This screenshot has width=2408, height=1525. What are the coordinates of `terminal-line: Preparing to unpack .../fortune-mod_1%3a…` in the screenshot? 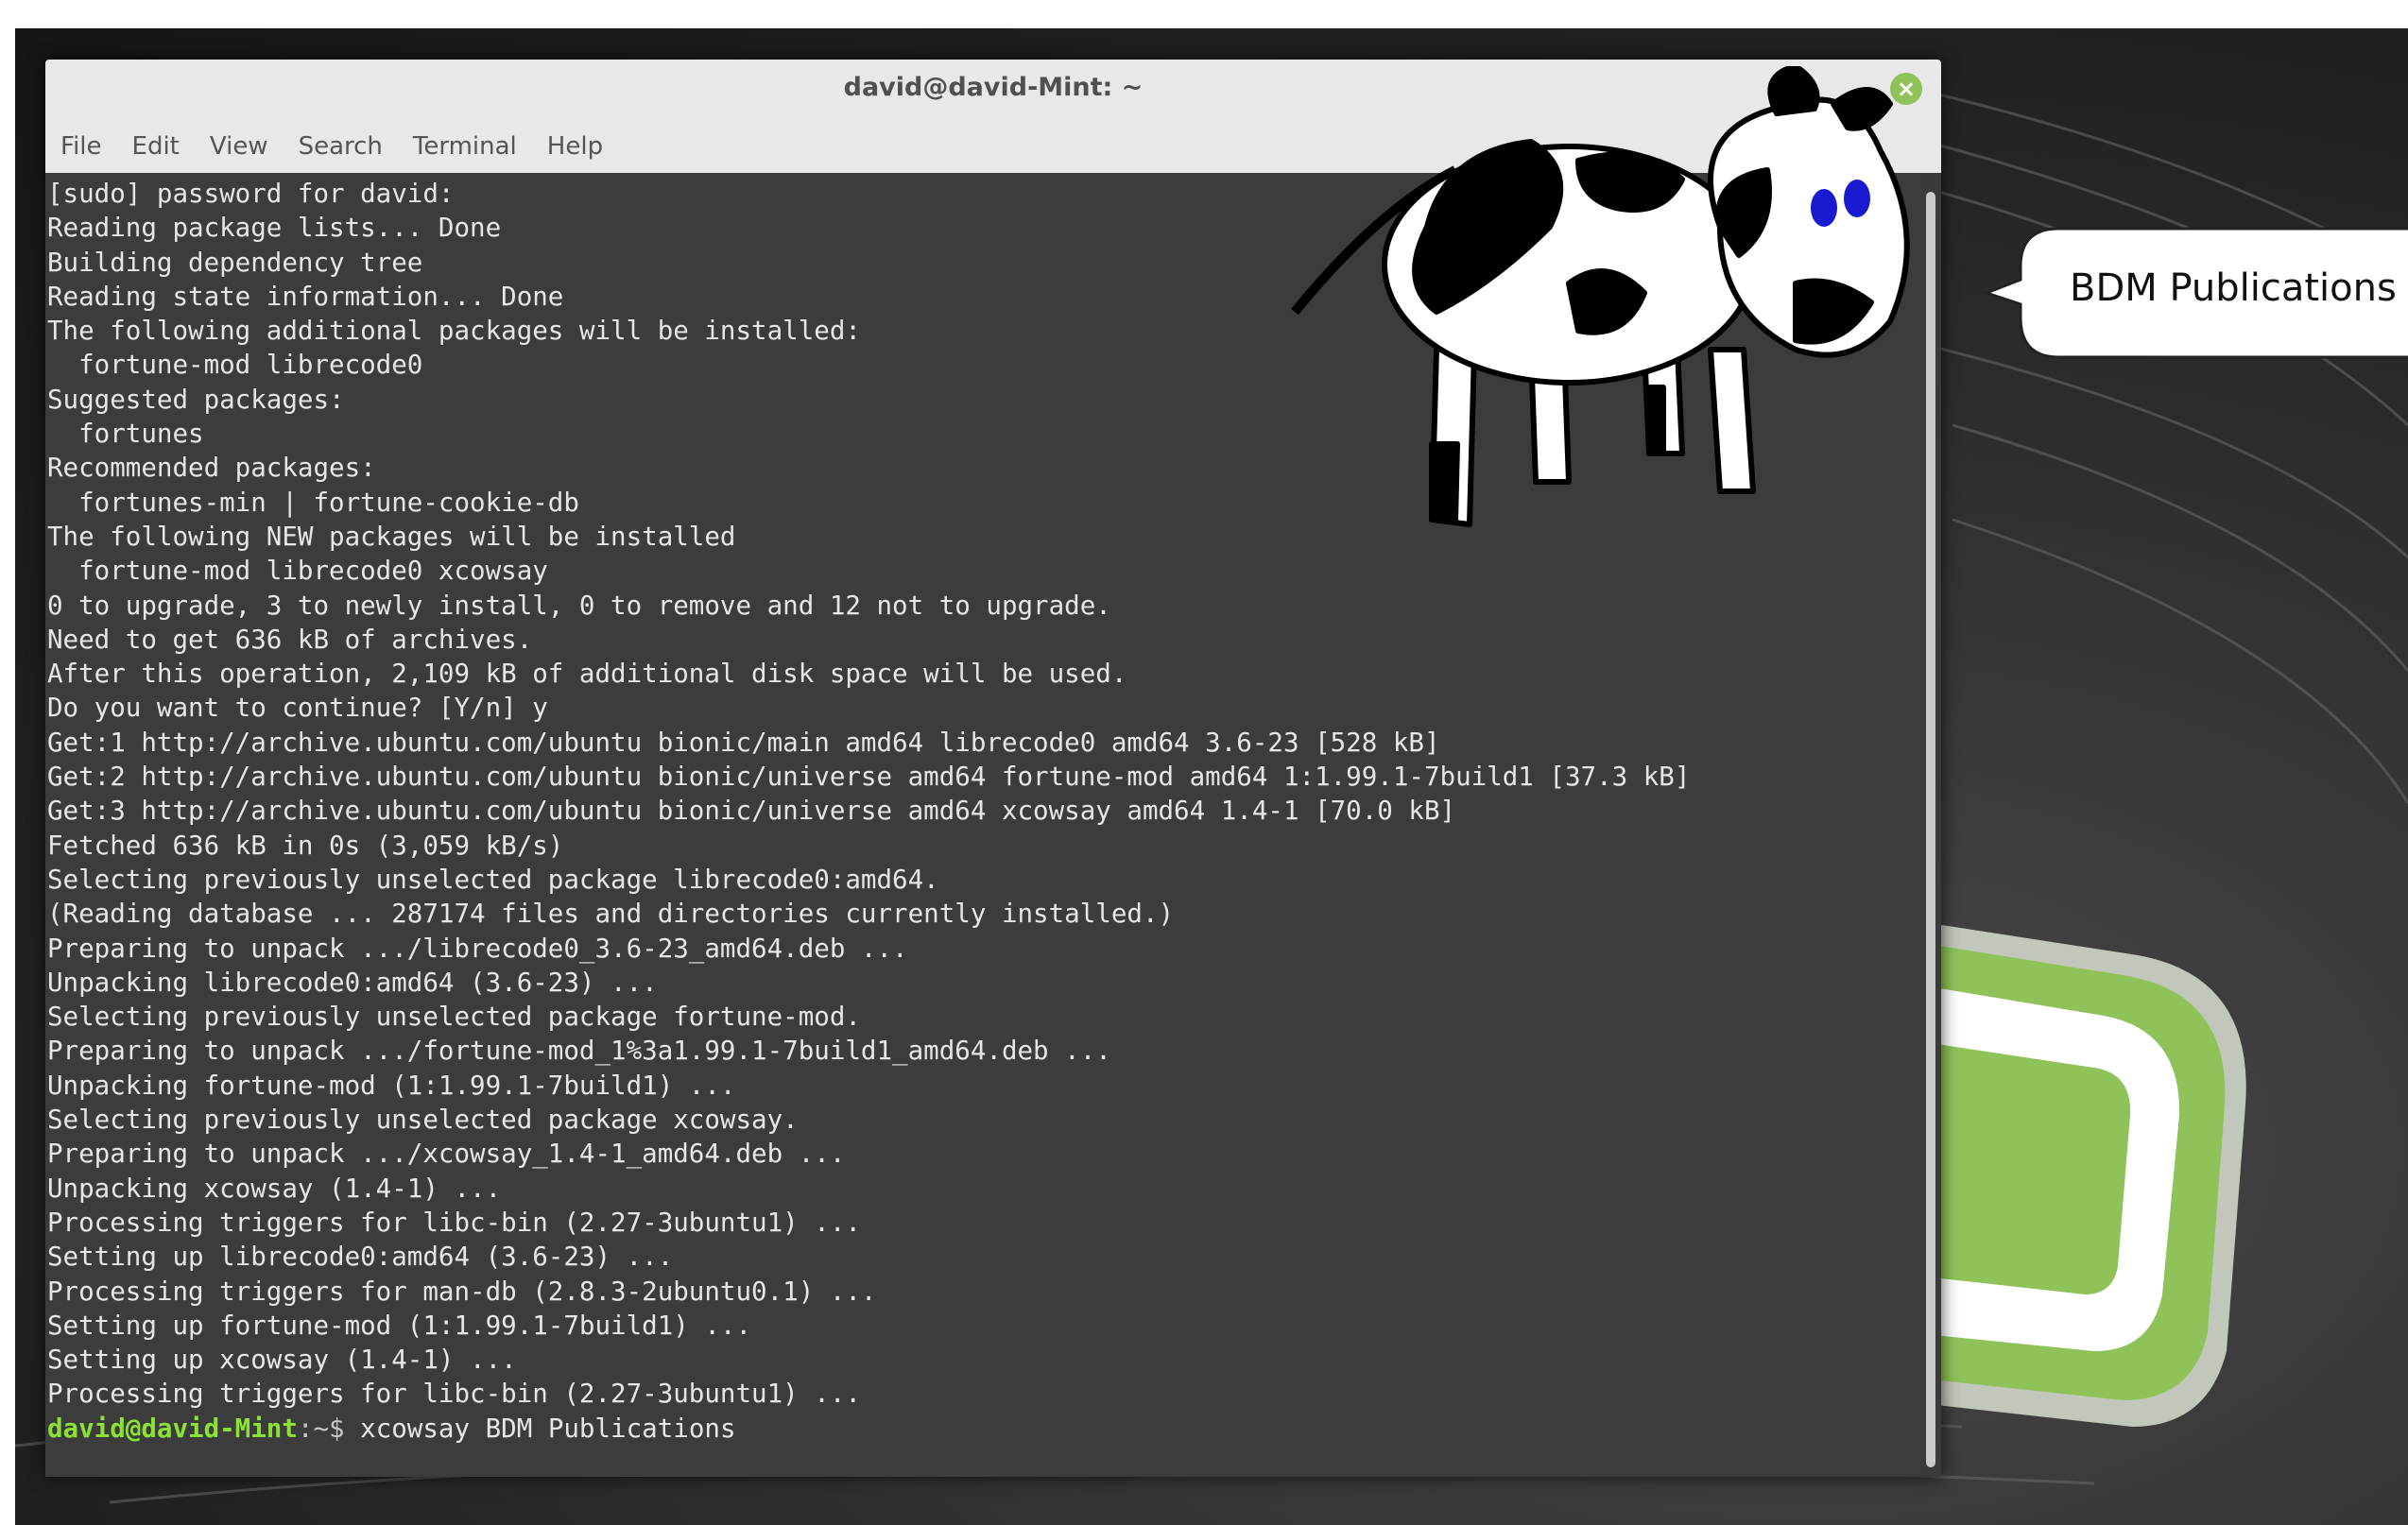 It's located at (579, 1051).